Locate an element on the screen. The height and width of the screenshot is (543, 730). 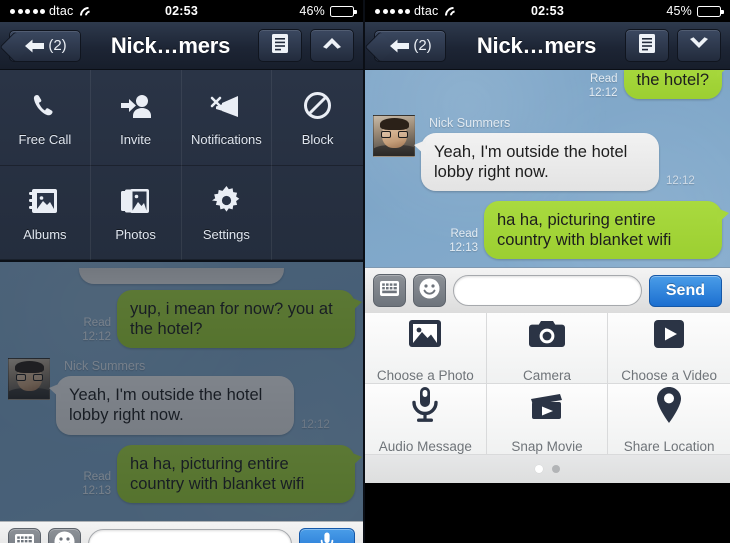
menu-item-label: Free Call is located at coordinates (45, 139).